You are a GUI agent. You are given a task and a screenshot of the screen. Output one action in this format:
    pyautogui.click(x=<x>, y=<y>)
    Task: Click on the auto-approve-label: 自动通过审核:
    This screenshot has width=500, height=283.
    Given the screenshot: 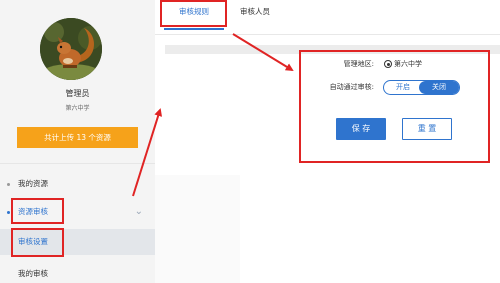 What is the action you would take?
    pyautogui.click(x=351, y=87)
    